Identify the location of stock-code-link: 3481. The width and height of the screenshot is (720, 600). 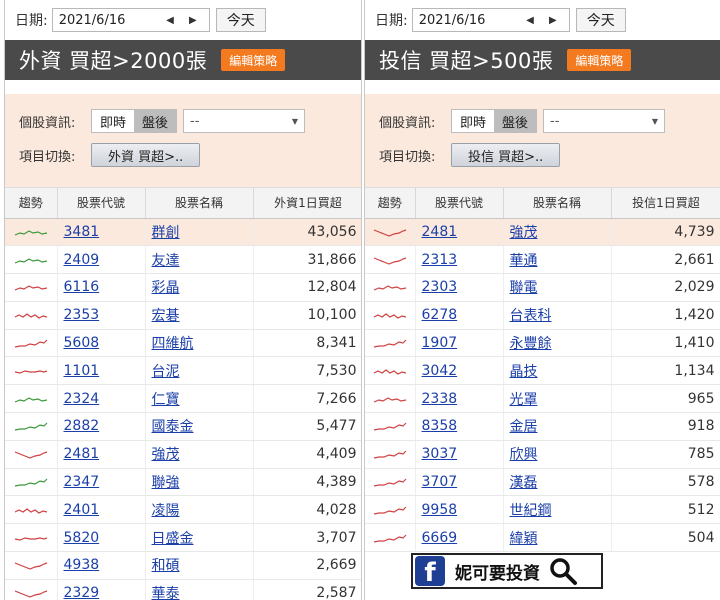
(82, 232).